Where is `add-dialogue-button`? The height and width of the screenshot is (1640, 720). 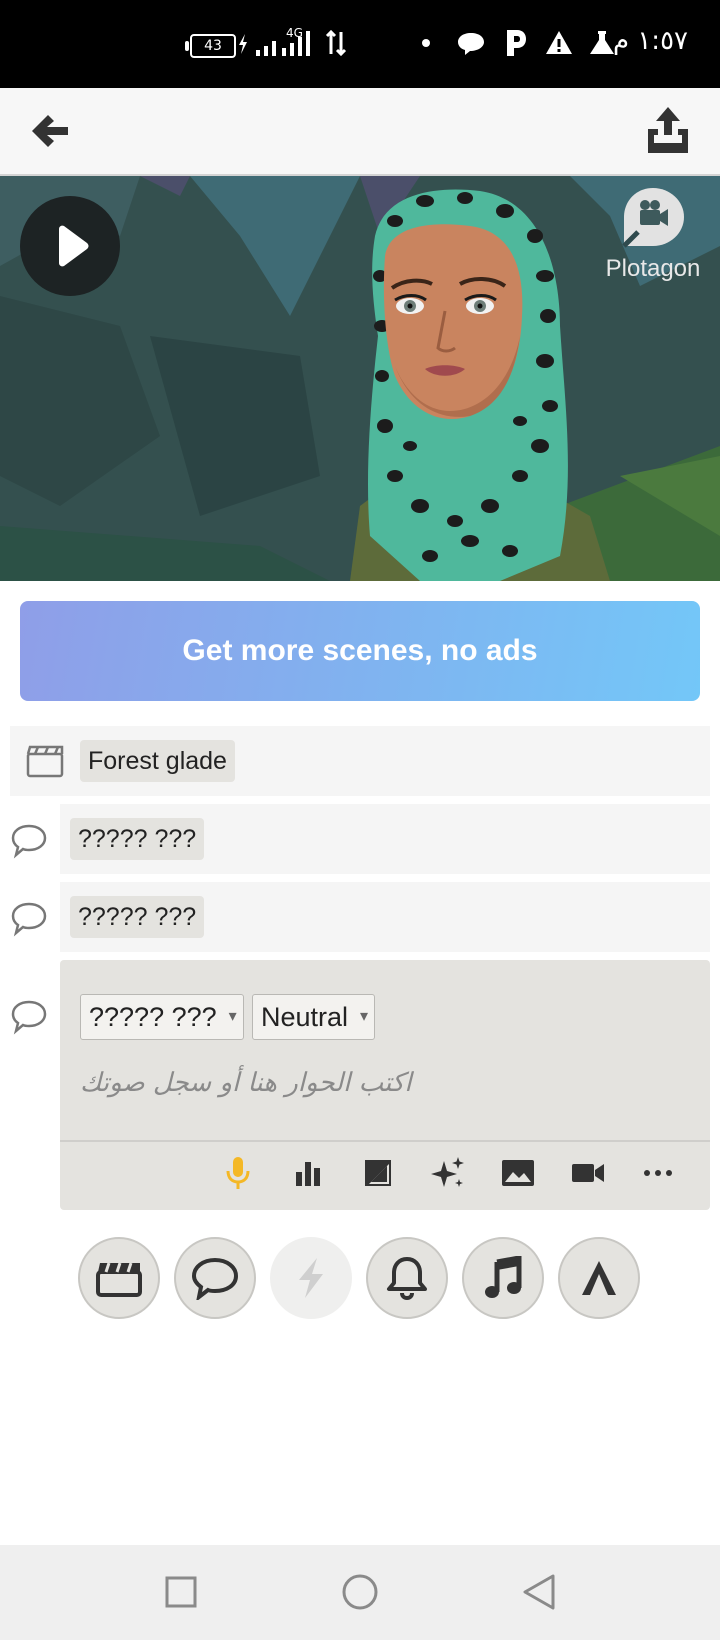
add-dialogue-button is located at coordinates (215, 1278).